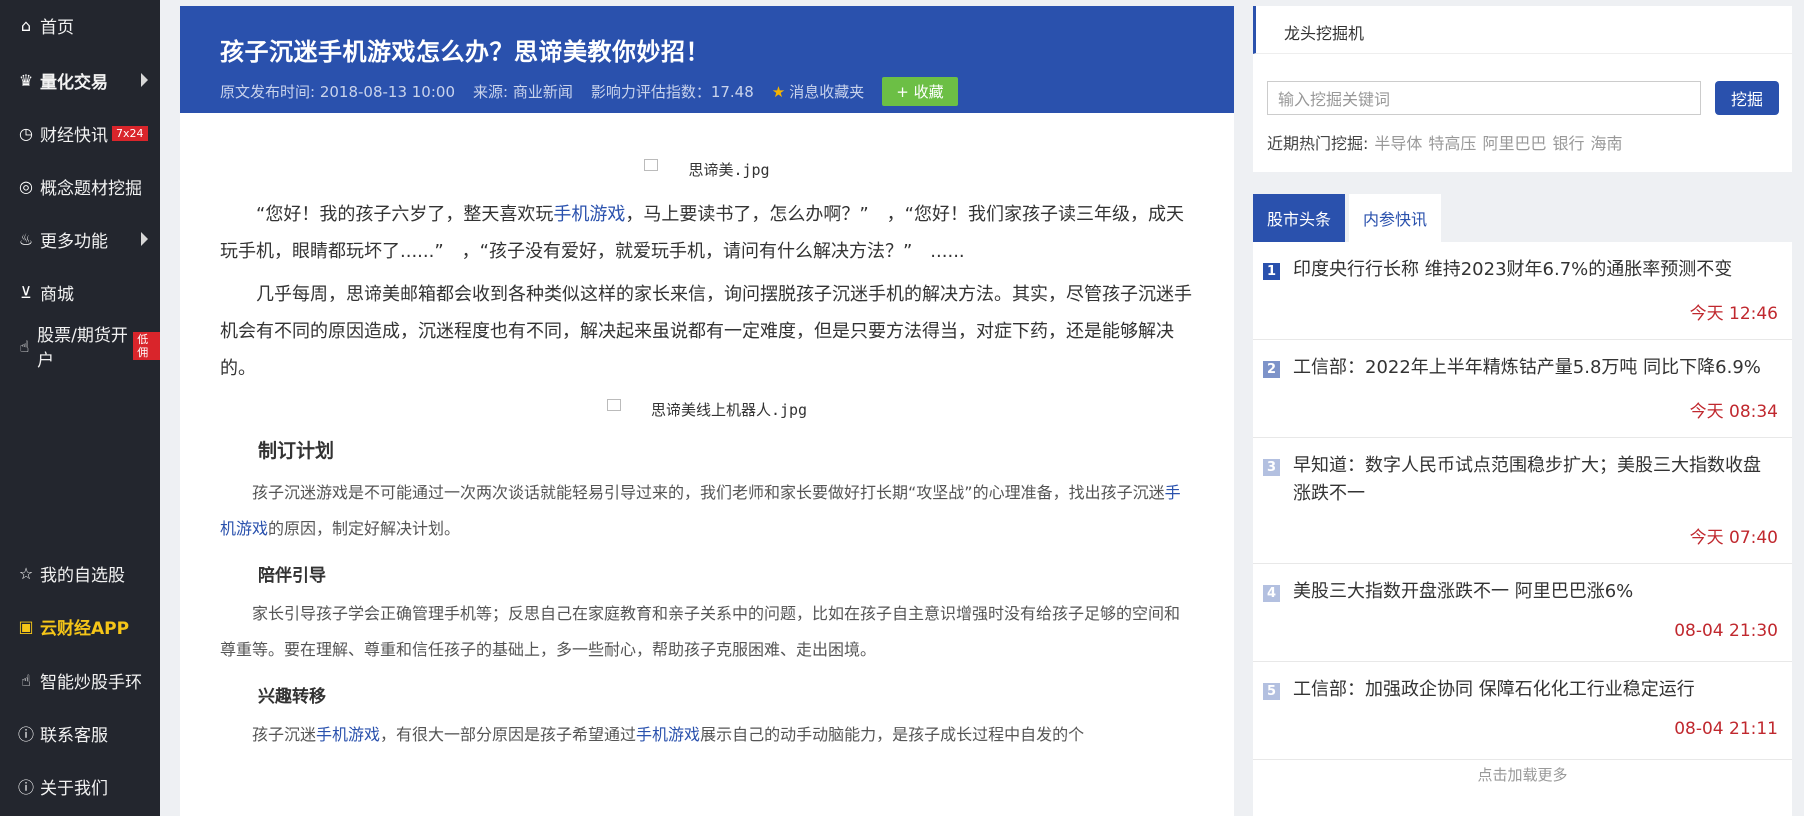 This screenshot has height=816, width=1804. What do you see at coordinates (508, 734) in the screenshot?
I see `text: ，有很大一部分原因是孩子希望通过` at bounding box center [508, 734].